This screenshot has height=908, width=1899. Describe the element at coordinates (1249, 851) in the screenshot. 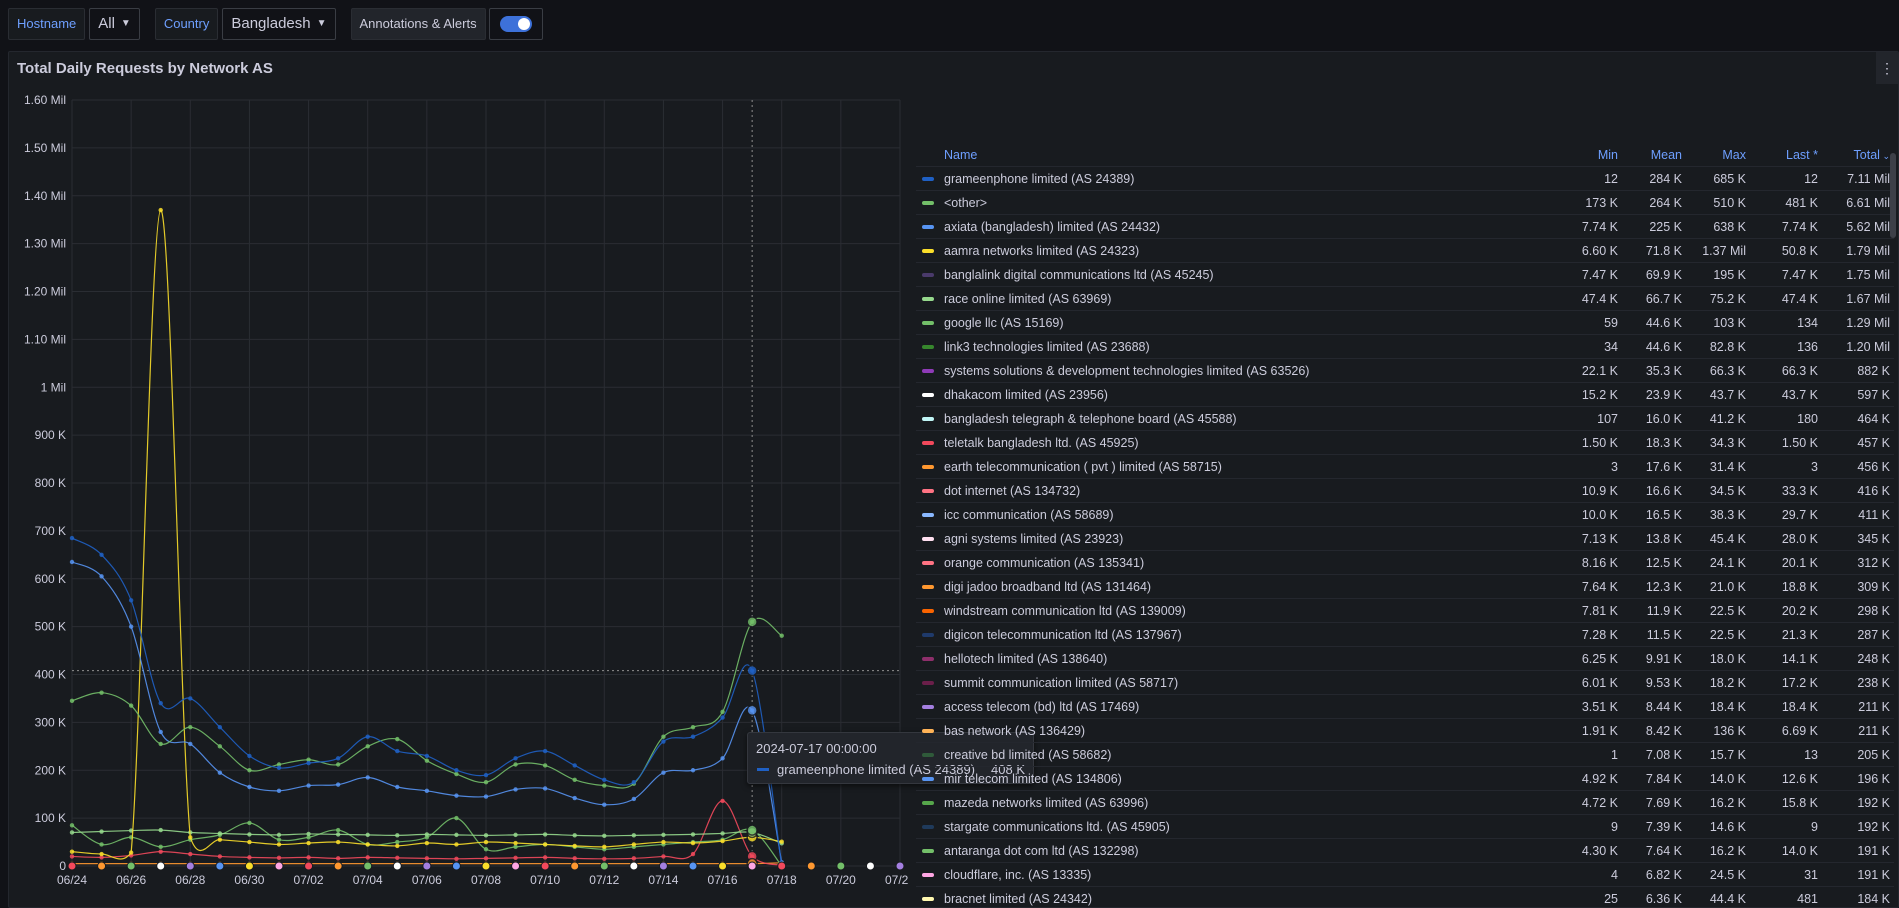

I see `series-name: antaranga dot com ltd (AS 132298)` at that location.